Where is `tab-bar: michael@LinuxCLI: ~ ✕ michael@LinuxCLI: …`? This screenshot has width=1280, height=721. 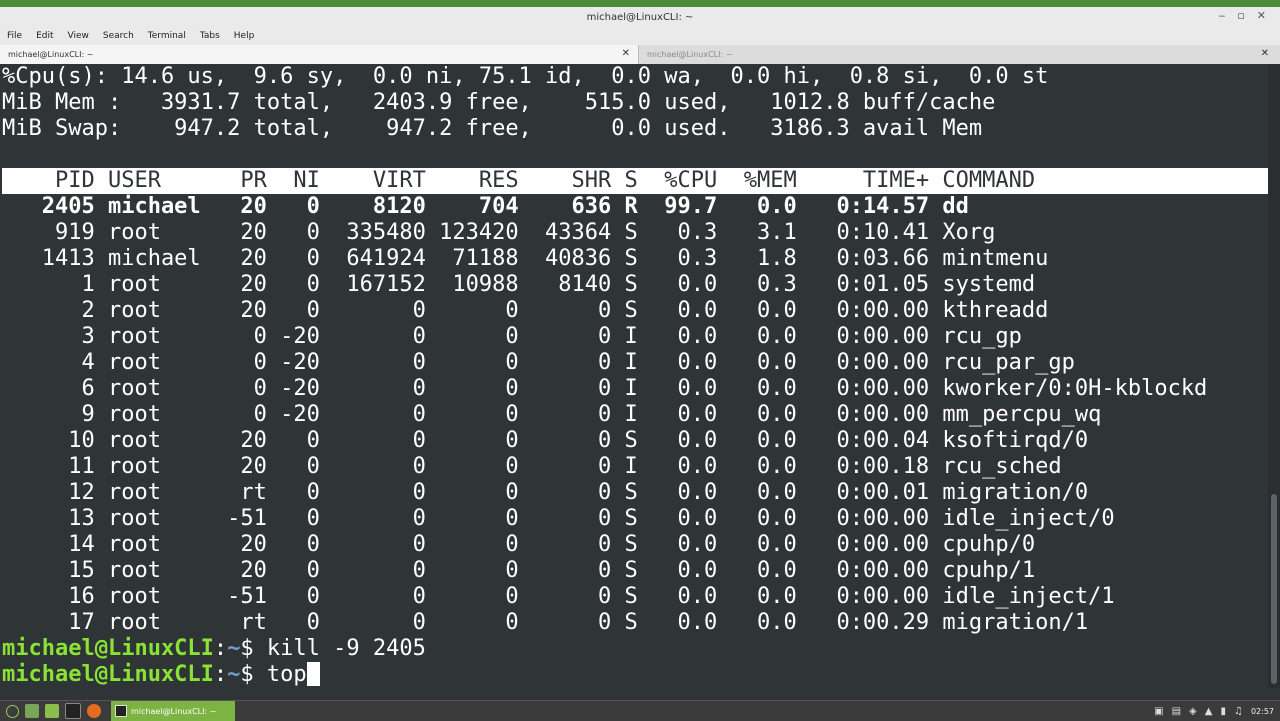 tab-bar: michael@LinuxCLI: ~ ✕ michael@LinuxCLI: … is located at coordinates (640, 55).